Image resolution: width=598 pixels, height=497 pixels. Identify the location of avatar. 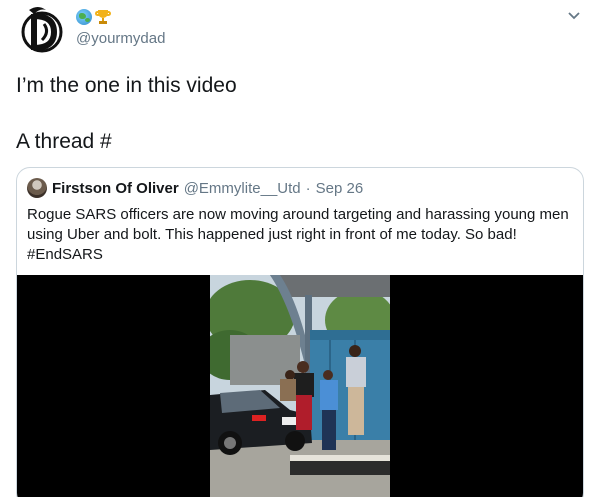
(42, 29).